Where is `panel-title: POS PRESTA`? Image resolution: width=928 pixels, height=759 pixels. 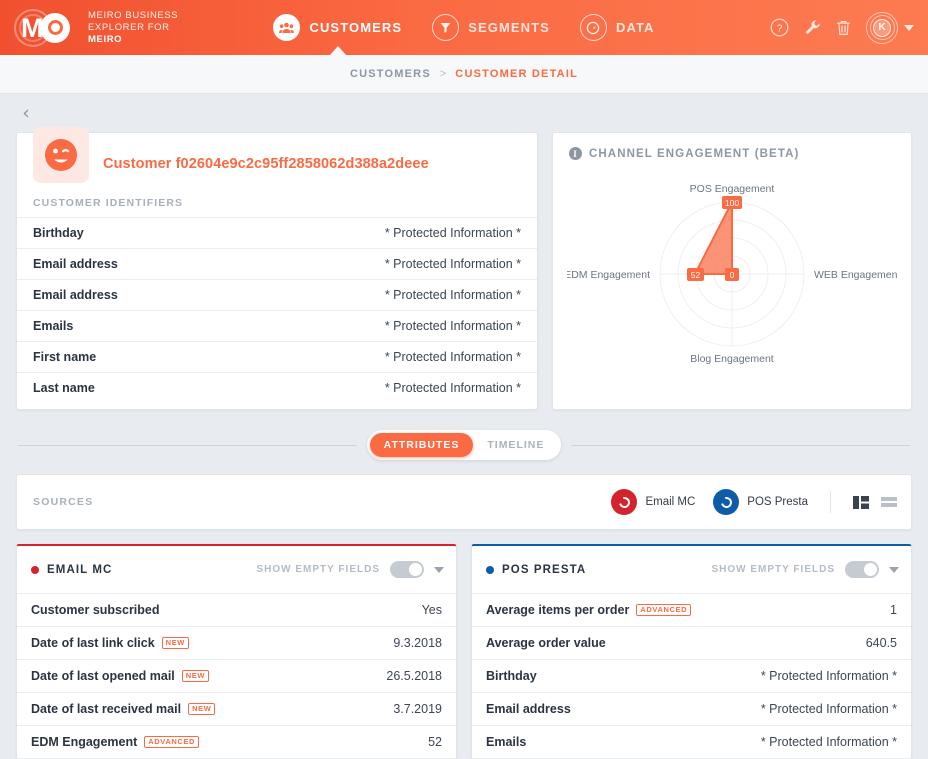 panel-title: POS PRESTA is located at coordinates (544, 569).